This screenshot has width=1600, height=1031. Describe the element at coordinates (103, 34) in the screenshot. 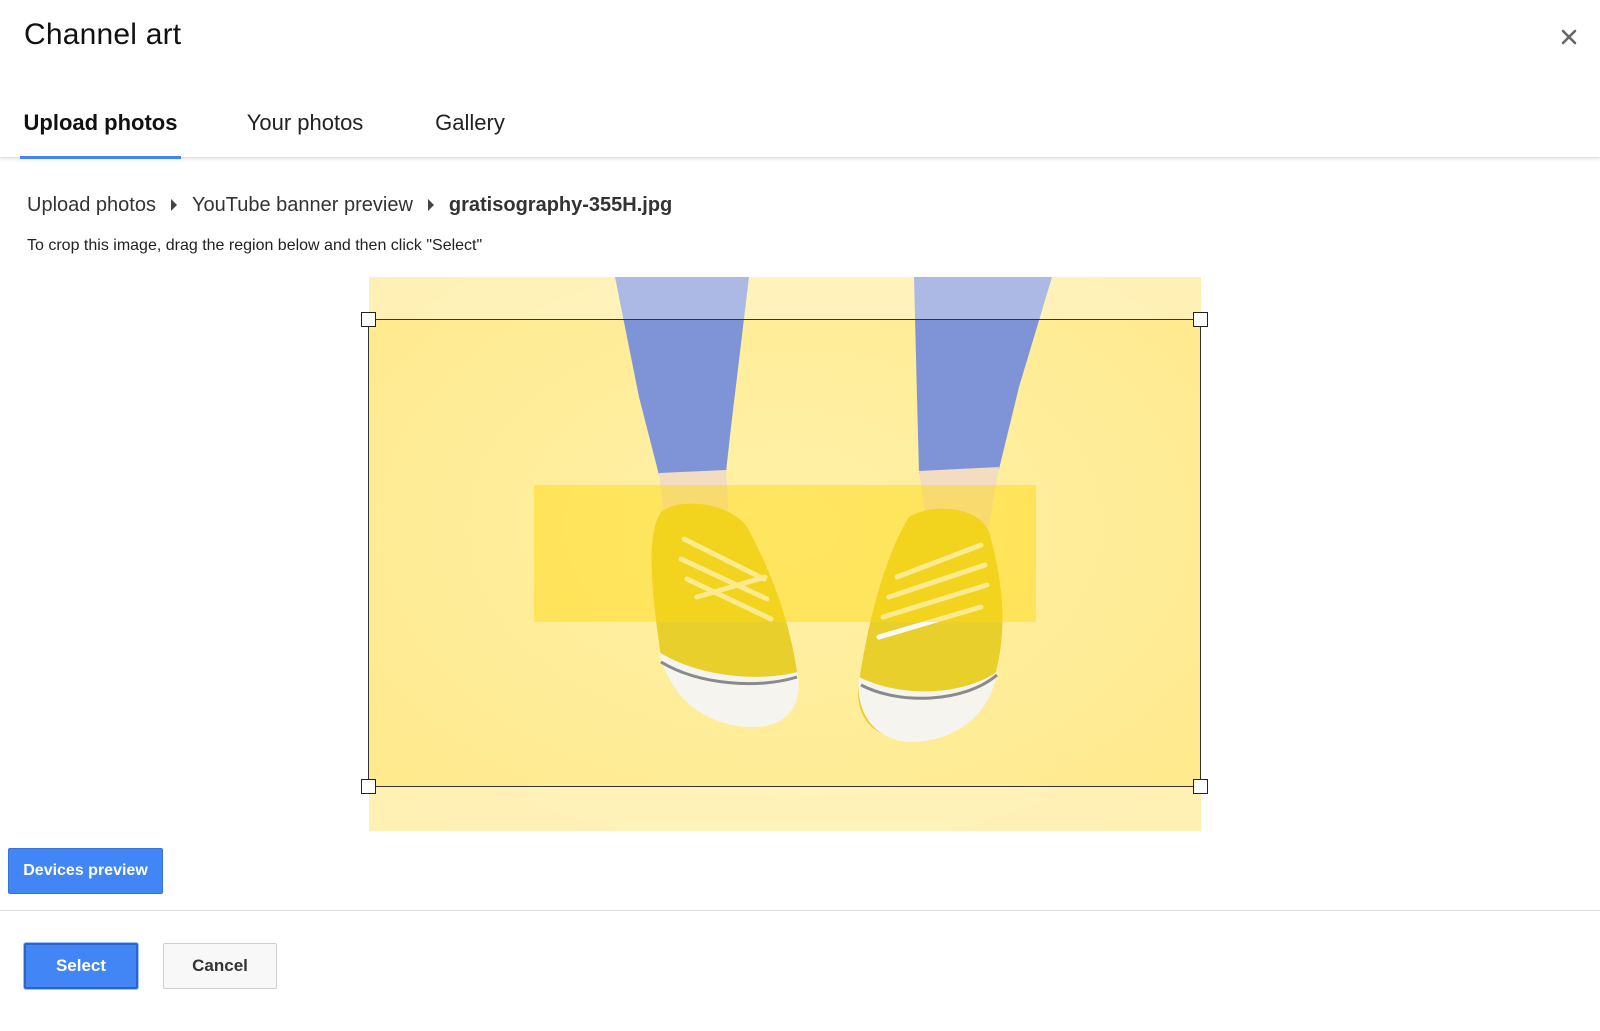

I see `dialog-title: Channel art` at that location.